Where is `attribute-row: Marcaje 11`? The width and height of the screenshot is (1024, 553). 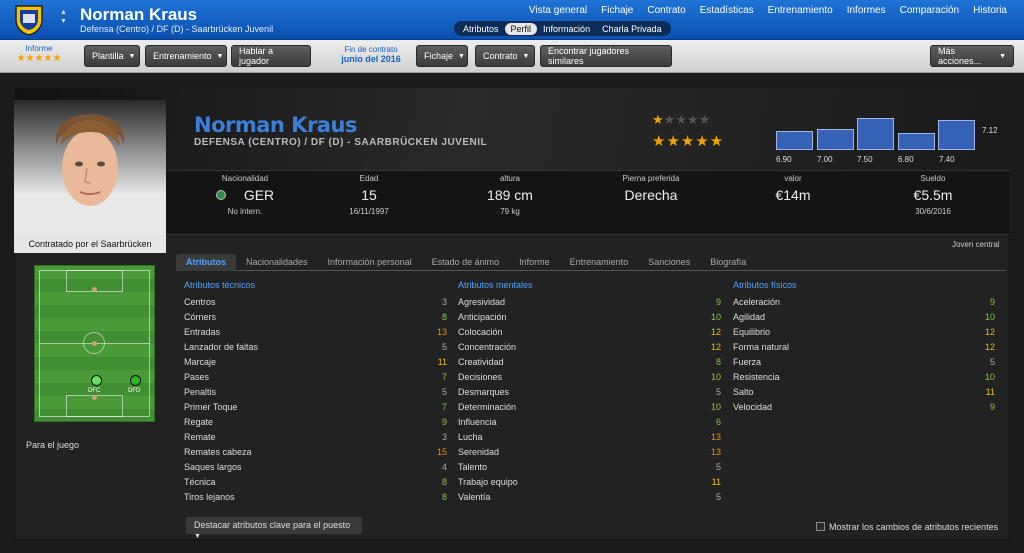
attribute-row: Marcaje 11 is located at coordinates (315, 362).